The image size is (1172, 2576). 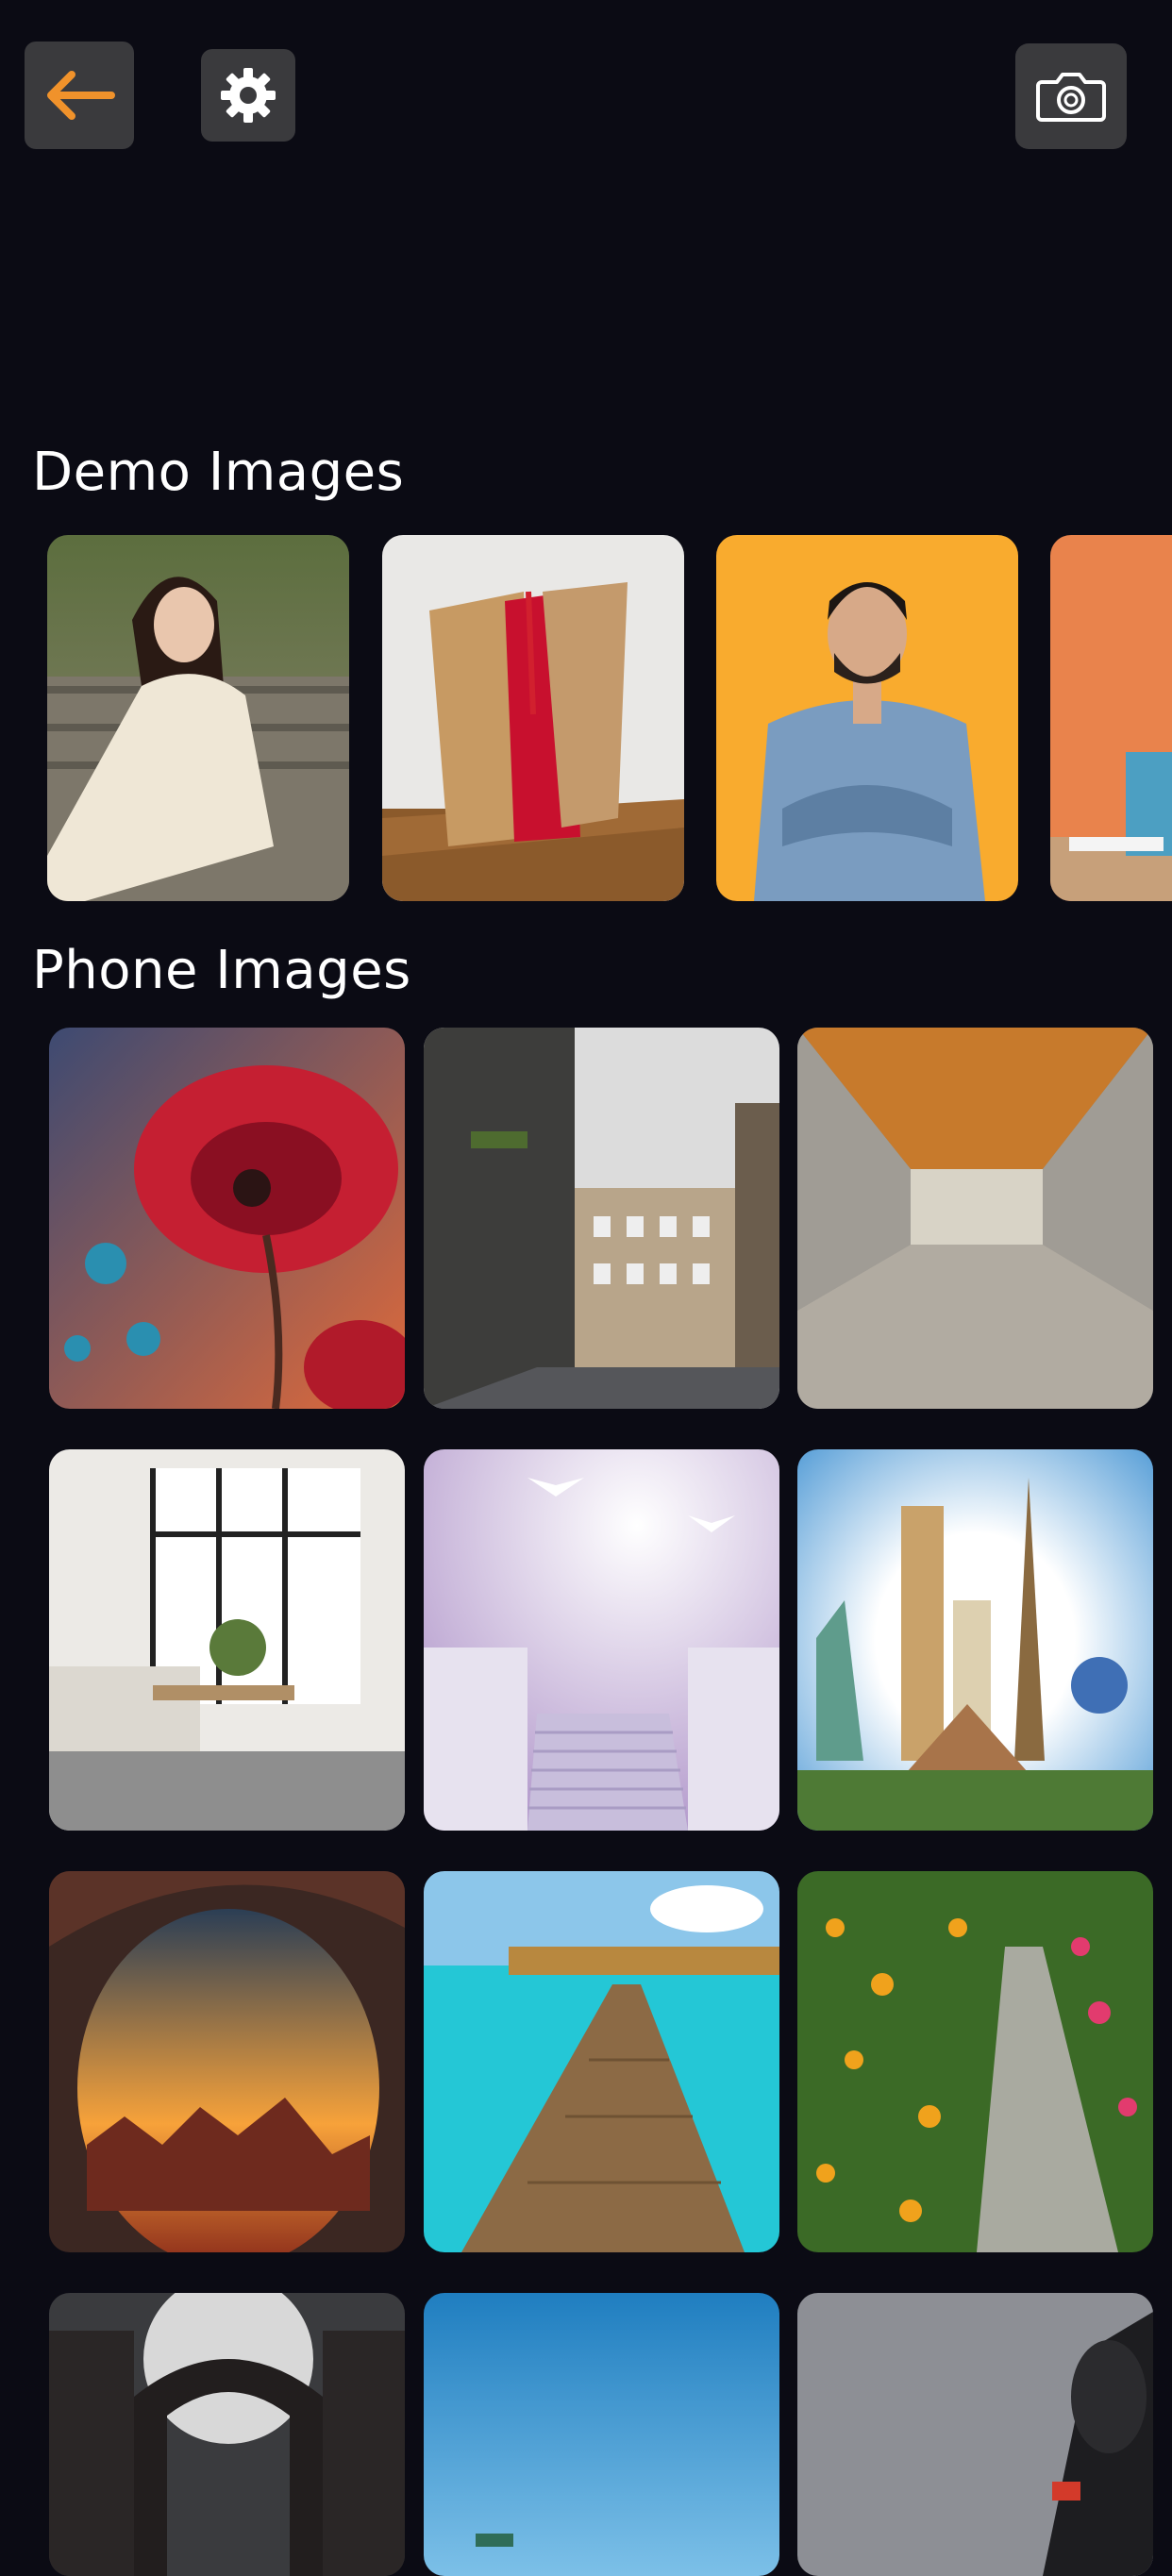 I want to click on demo-images-title: Demo Images, so click(x=218, y=472).